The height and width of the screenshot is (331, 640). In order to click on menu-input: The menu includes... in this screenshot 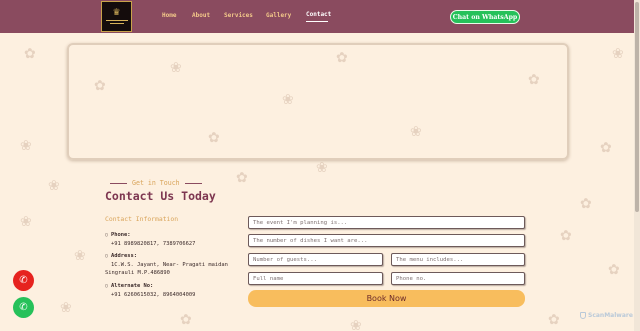, I will do `click(458, 259)`.